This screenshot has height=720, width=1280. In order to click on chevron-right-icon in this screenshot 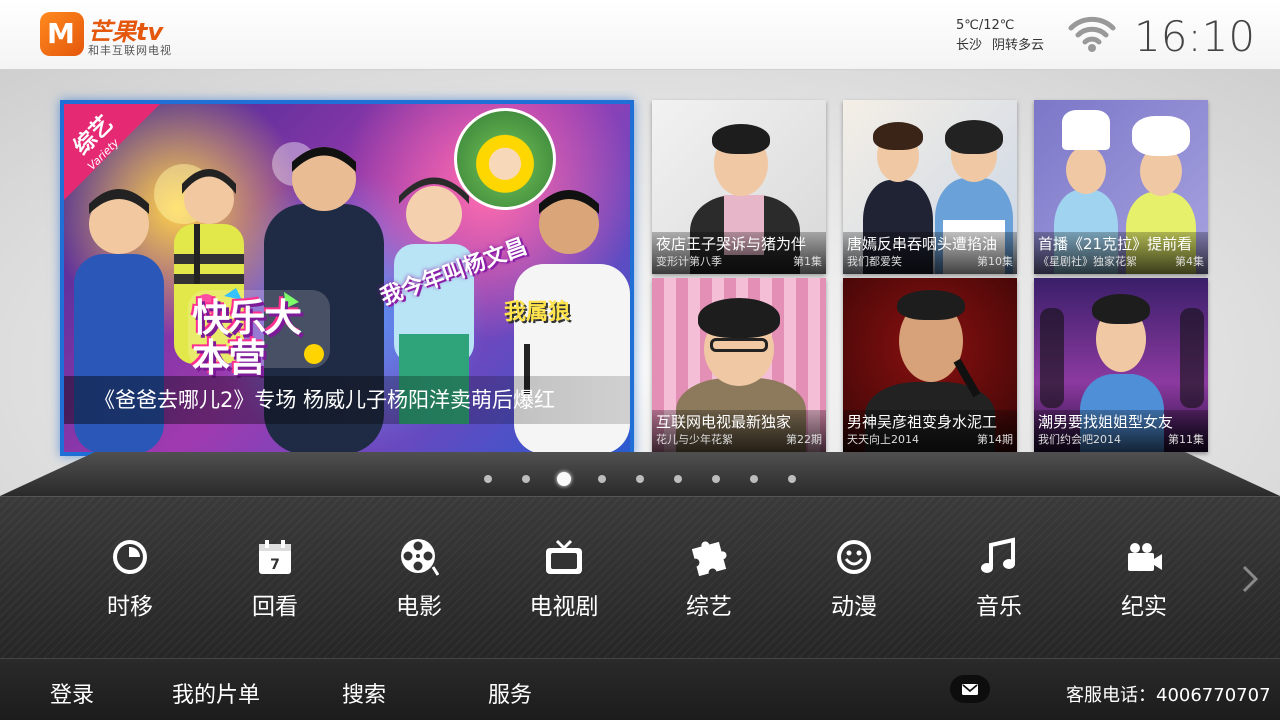, I will do `click(1250, 579)`.